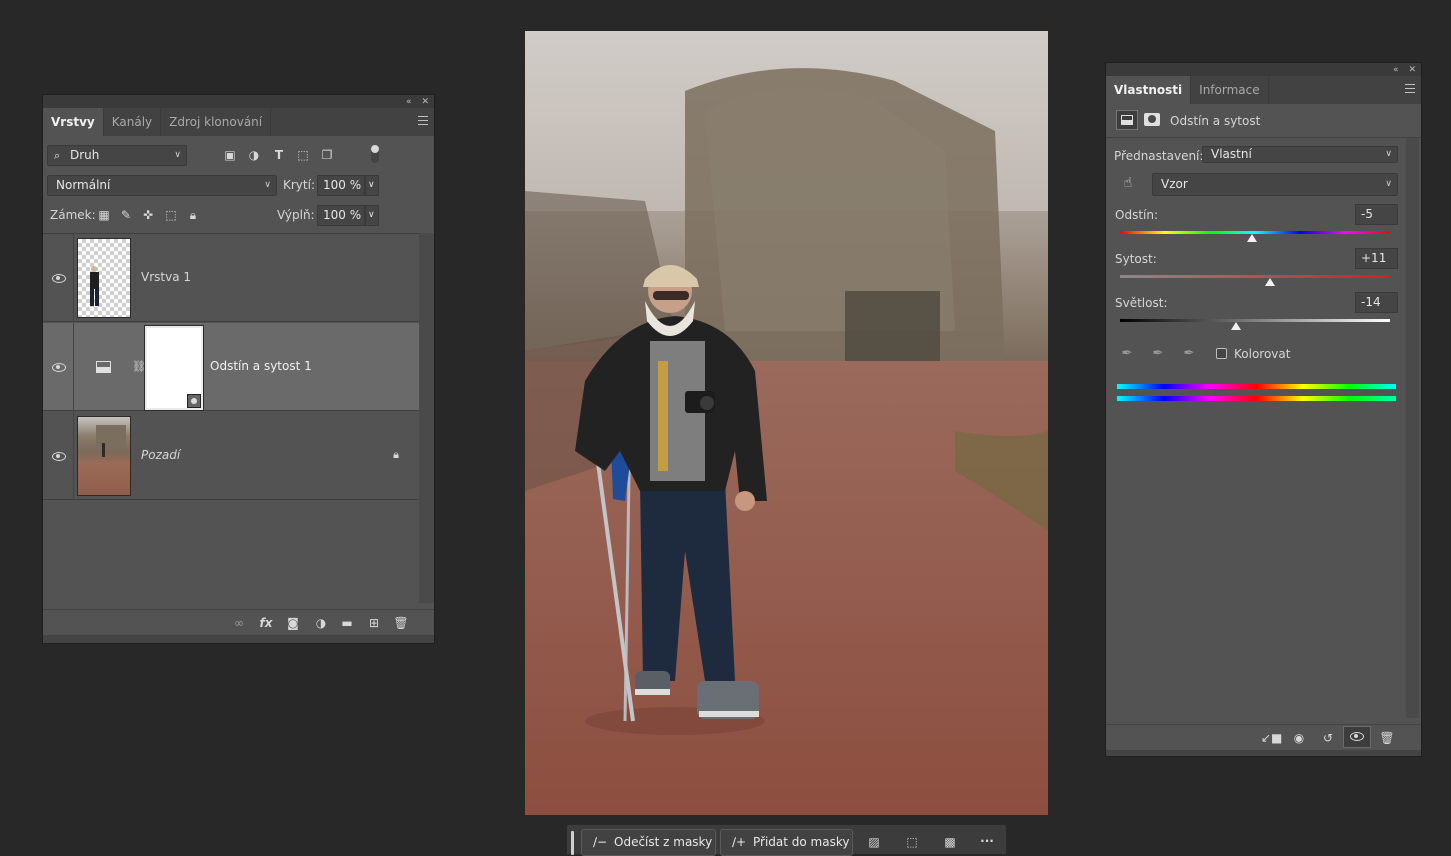 The height and width of the screenshot is (856, 1451). Describe the element at coordinates (801, 842) in the screenshot. I see `add-to-mask-label: Přidat do masky` at that location.